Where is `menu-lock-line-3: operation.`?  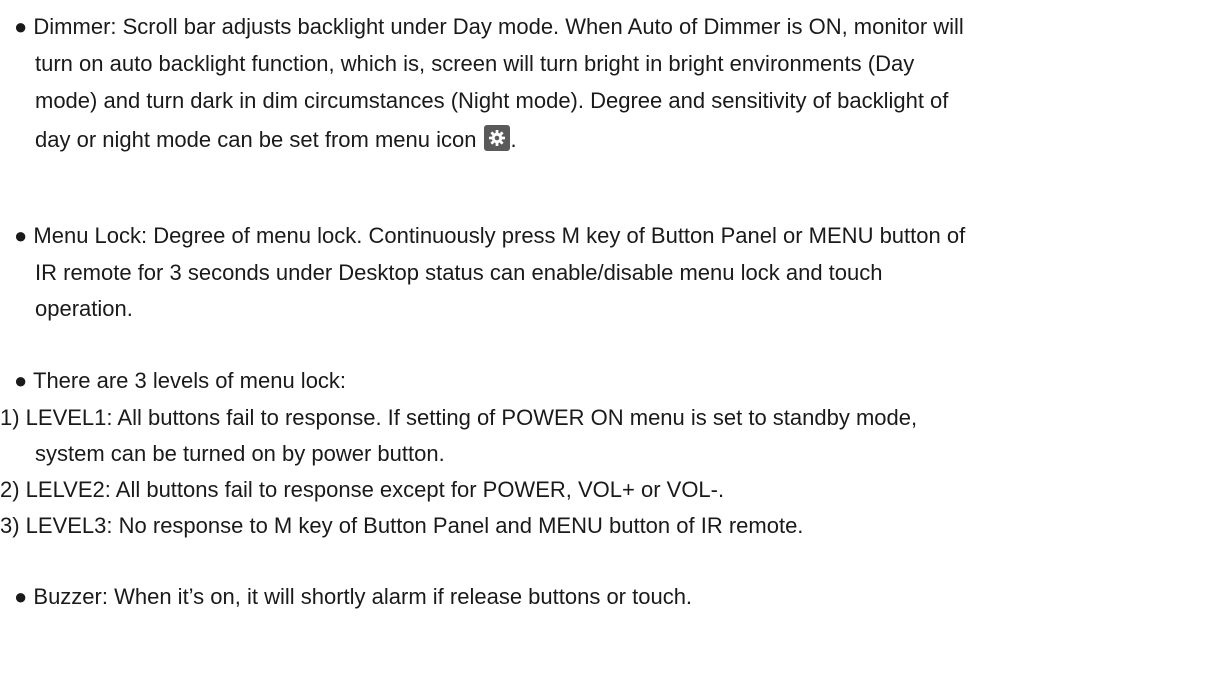 menu-lock-line-3: operation. is located at coordinates (84, 308).